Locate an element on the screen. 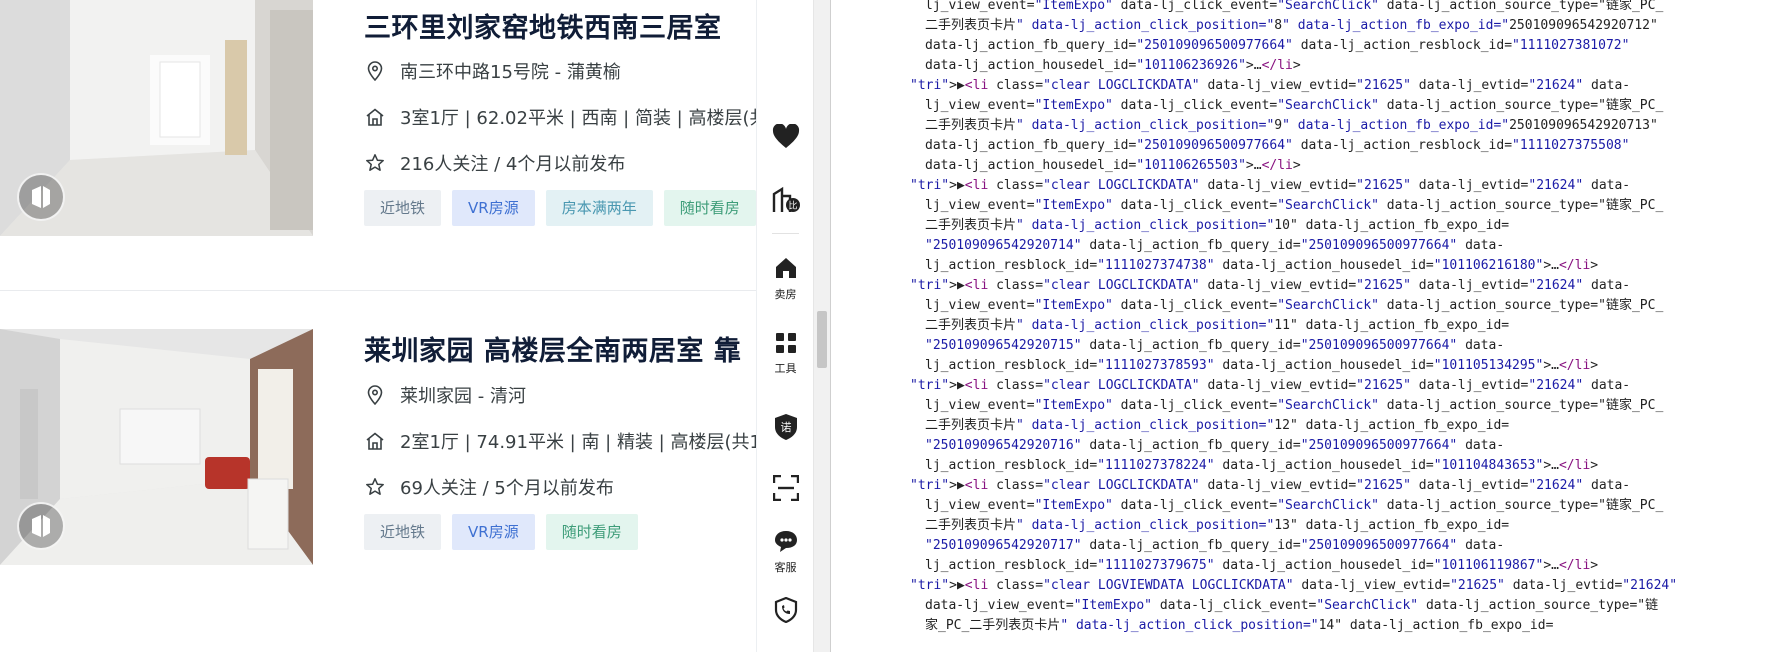  scrollbar-thumb is located at coordinates (822, 339).